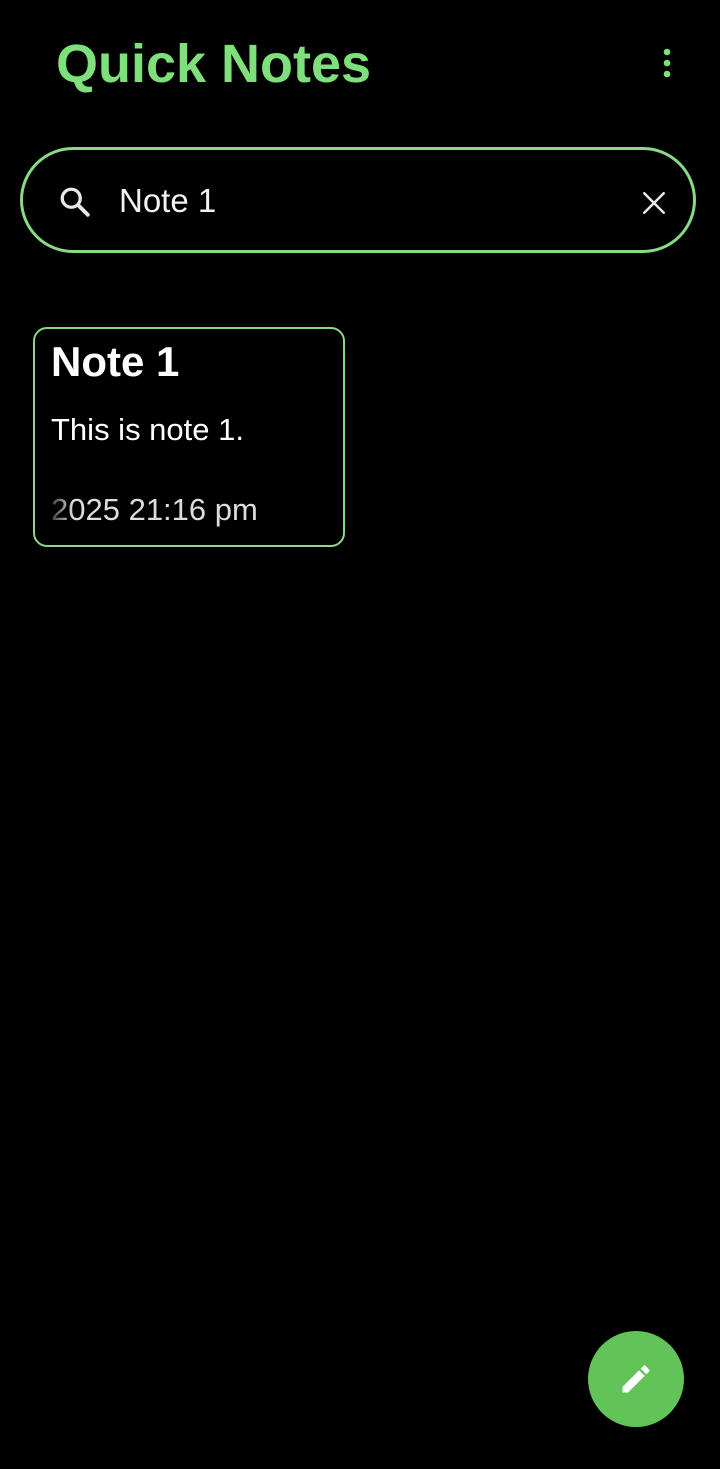 The height and width of the screenshot is (1469, 720). I want to click on more-vert-icon, so click(667, 63).